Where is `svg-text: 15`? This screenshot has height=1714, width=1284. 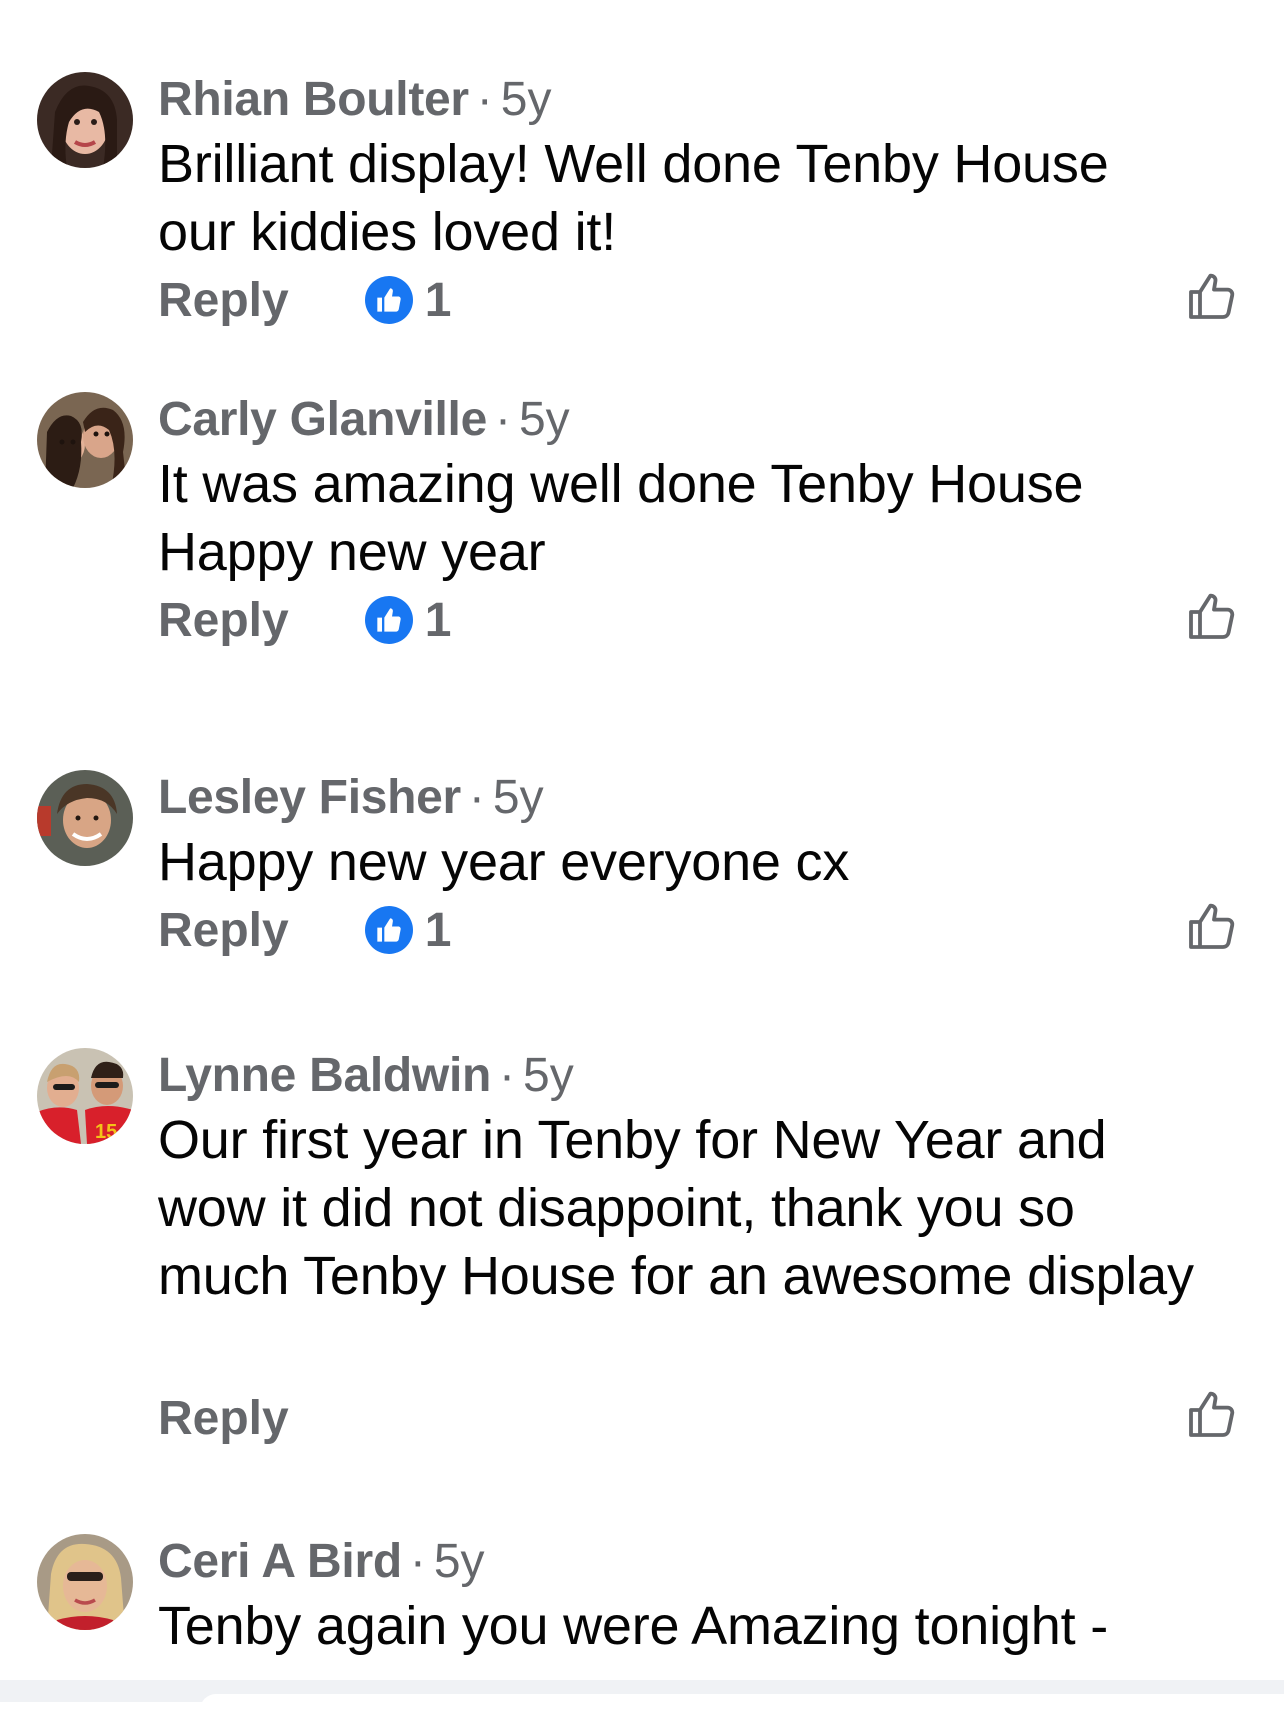
svg-text: 15 is located at coordinates (106, 1132).